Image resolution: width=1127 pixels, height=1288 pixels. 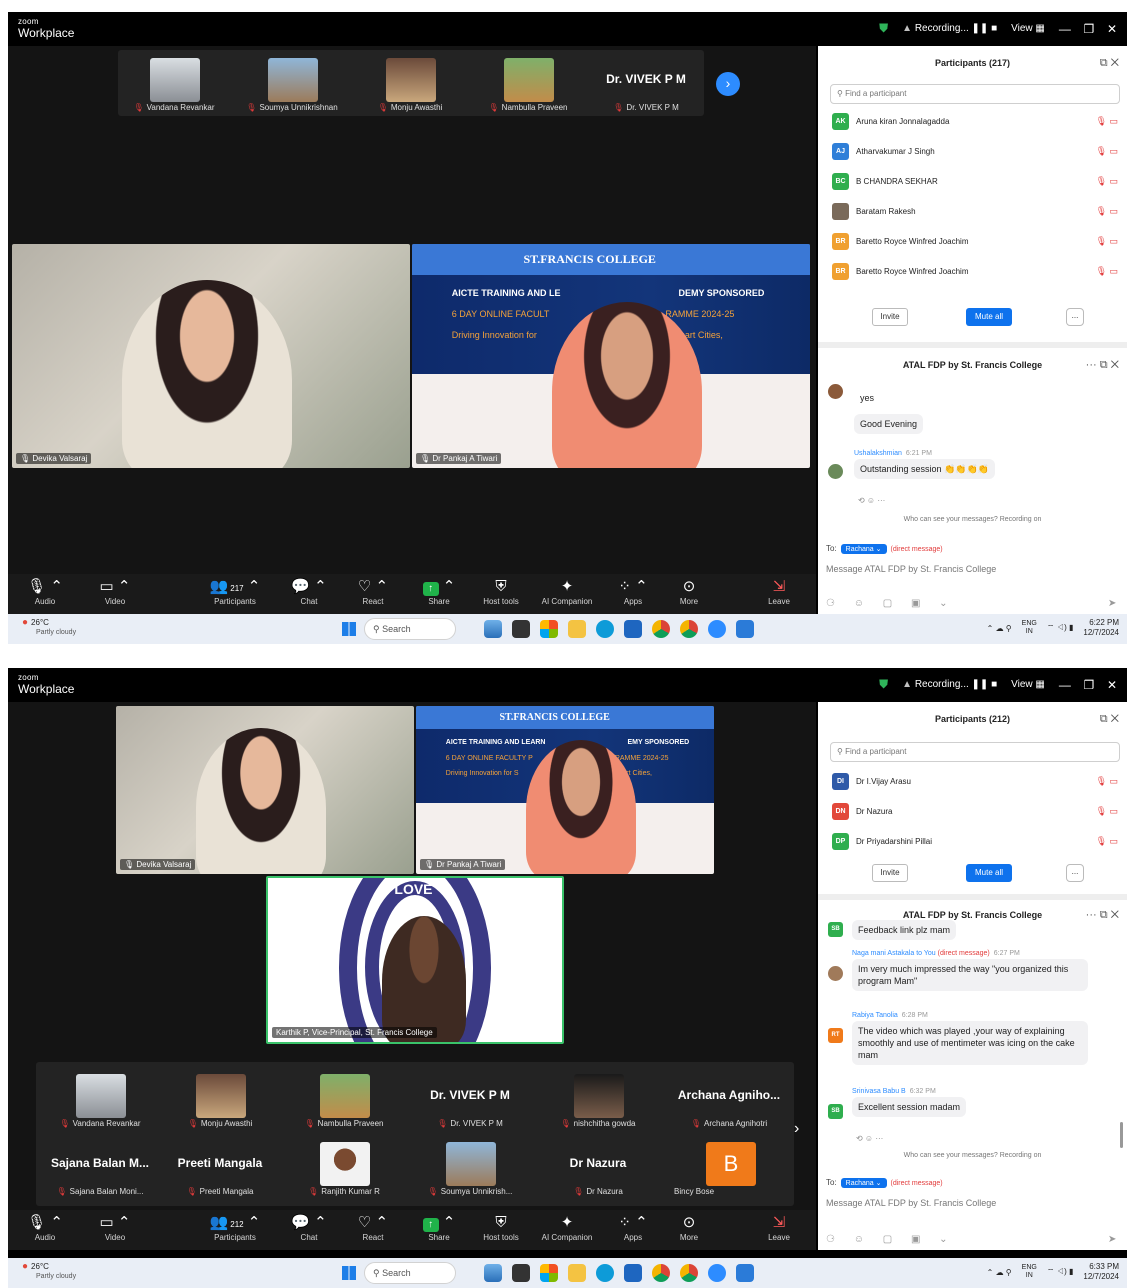 What do you see at coordinates (1089, 685) in the screenshot?
I see `window-controls: — ❐ ✕` at bounding box center [1089, 685].